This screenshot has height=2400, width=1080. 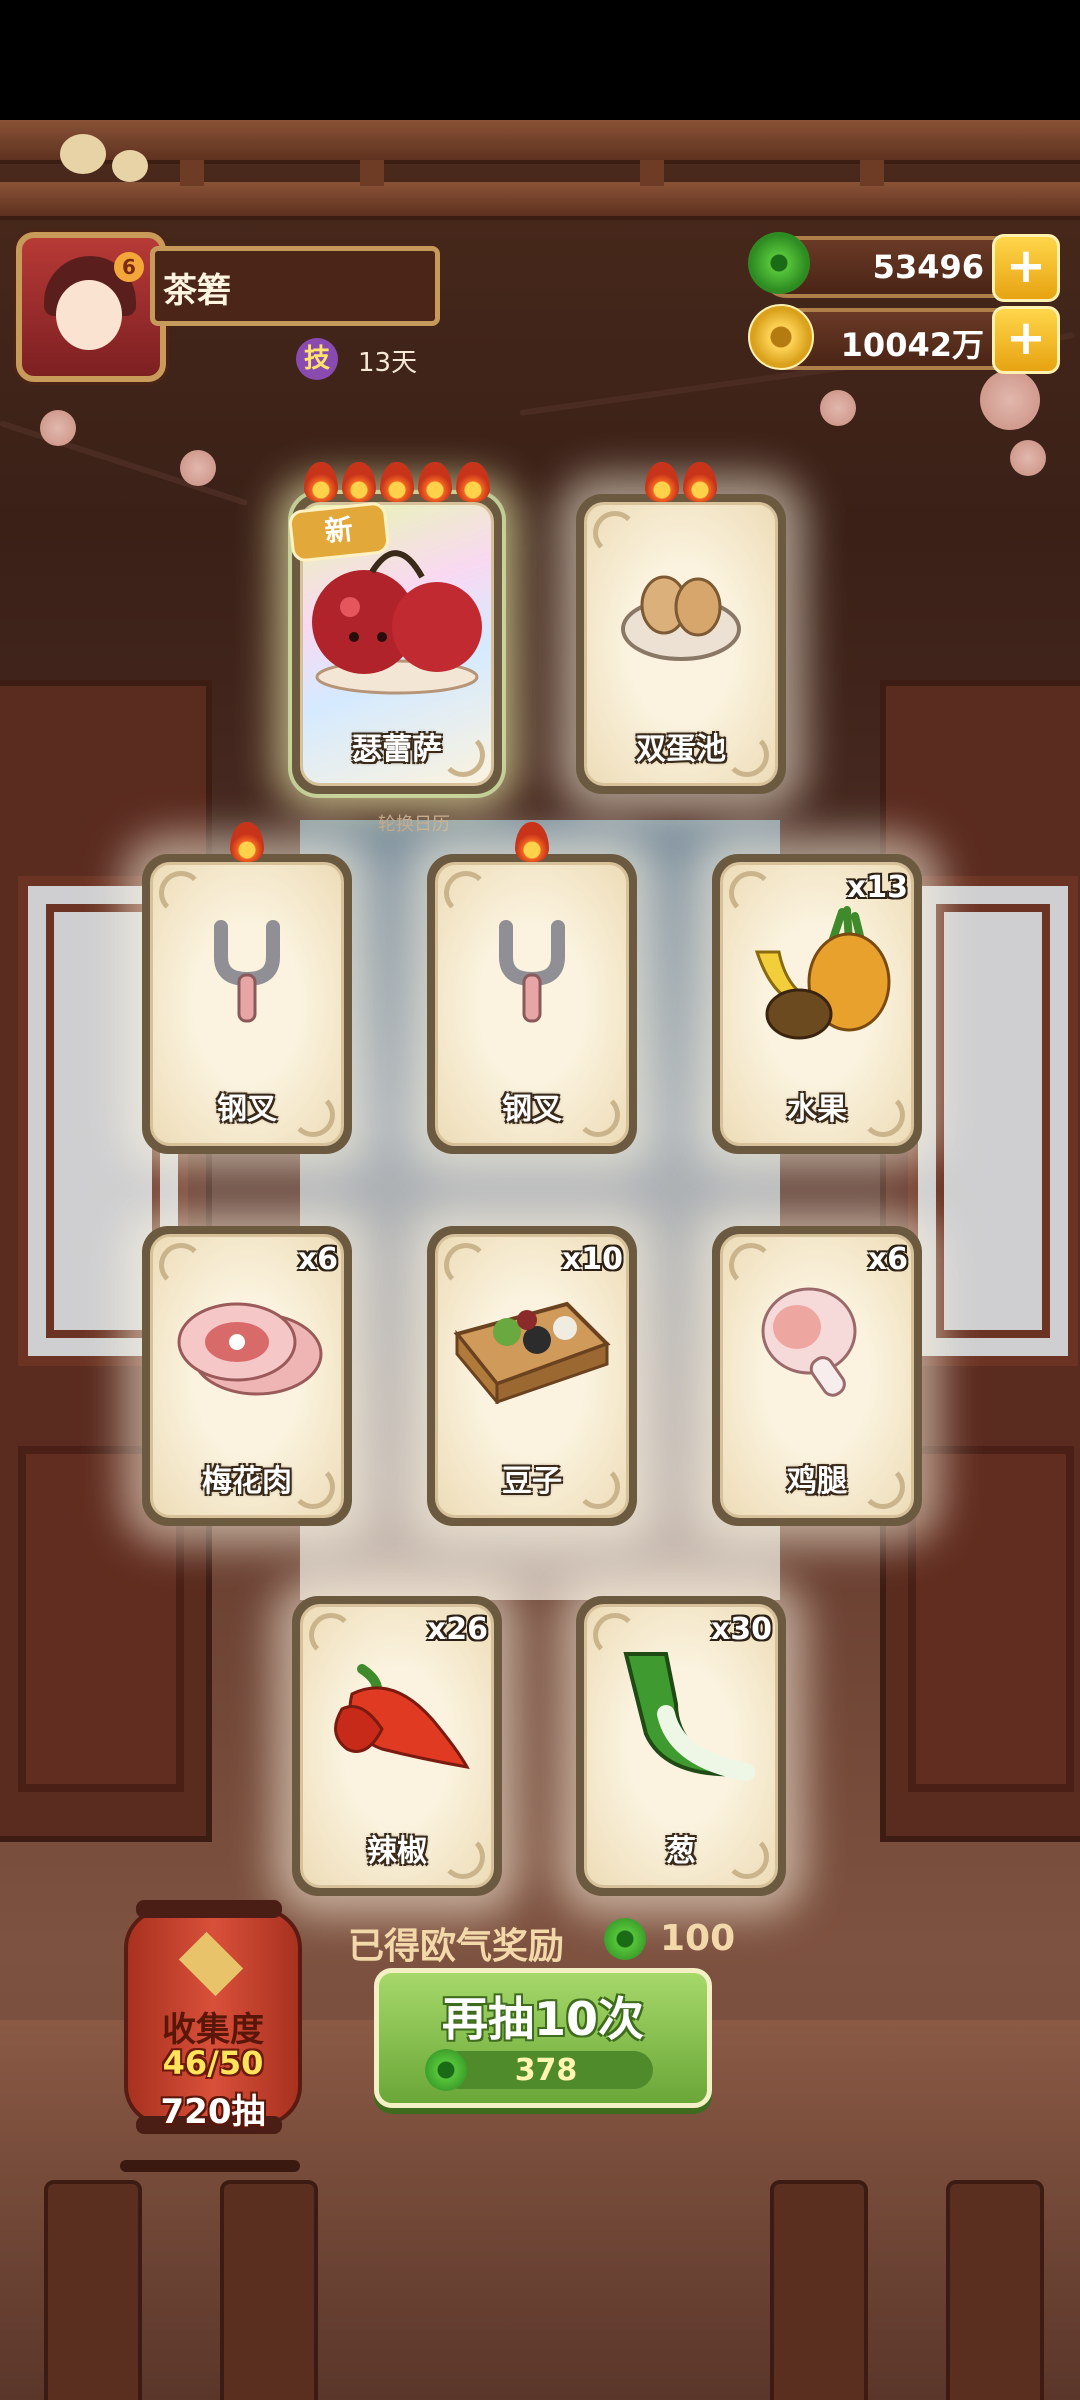 I want to click on roof-beam, so click(x=540, y=142).